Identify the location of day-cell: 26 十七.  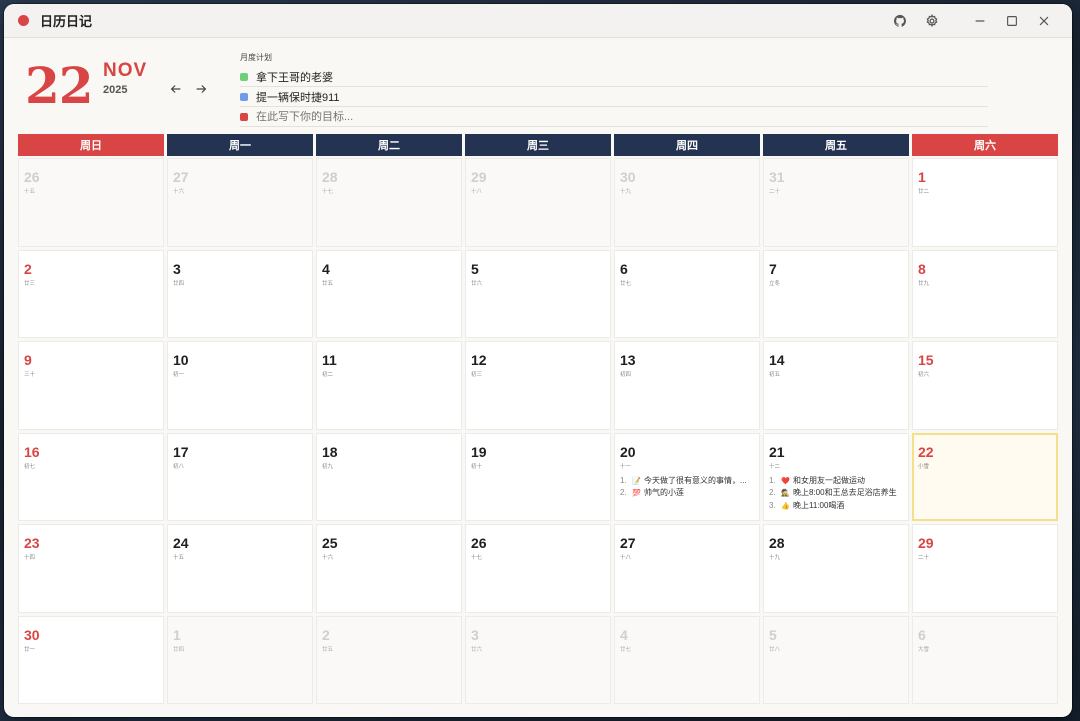
(538, 568).